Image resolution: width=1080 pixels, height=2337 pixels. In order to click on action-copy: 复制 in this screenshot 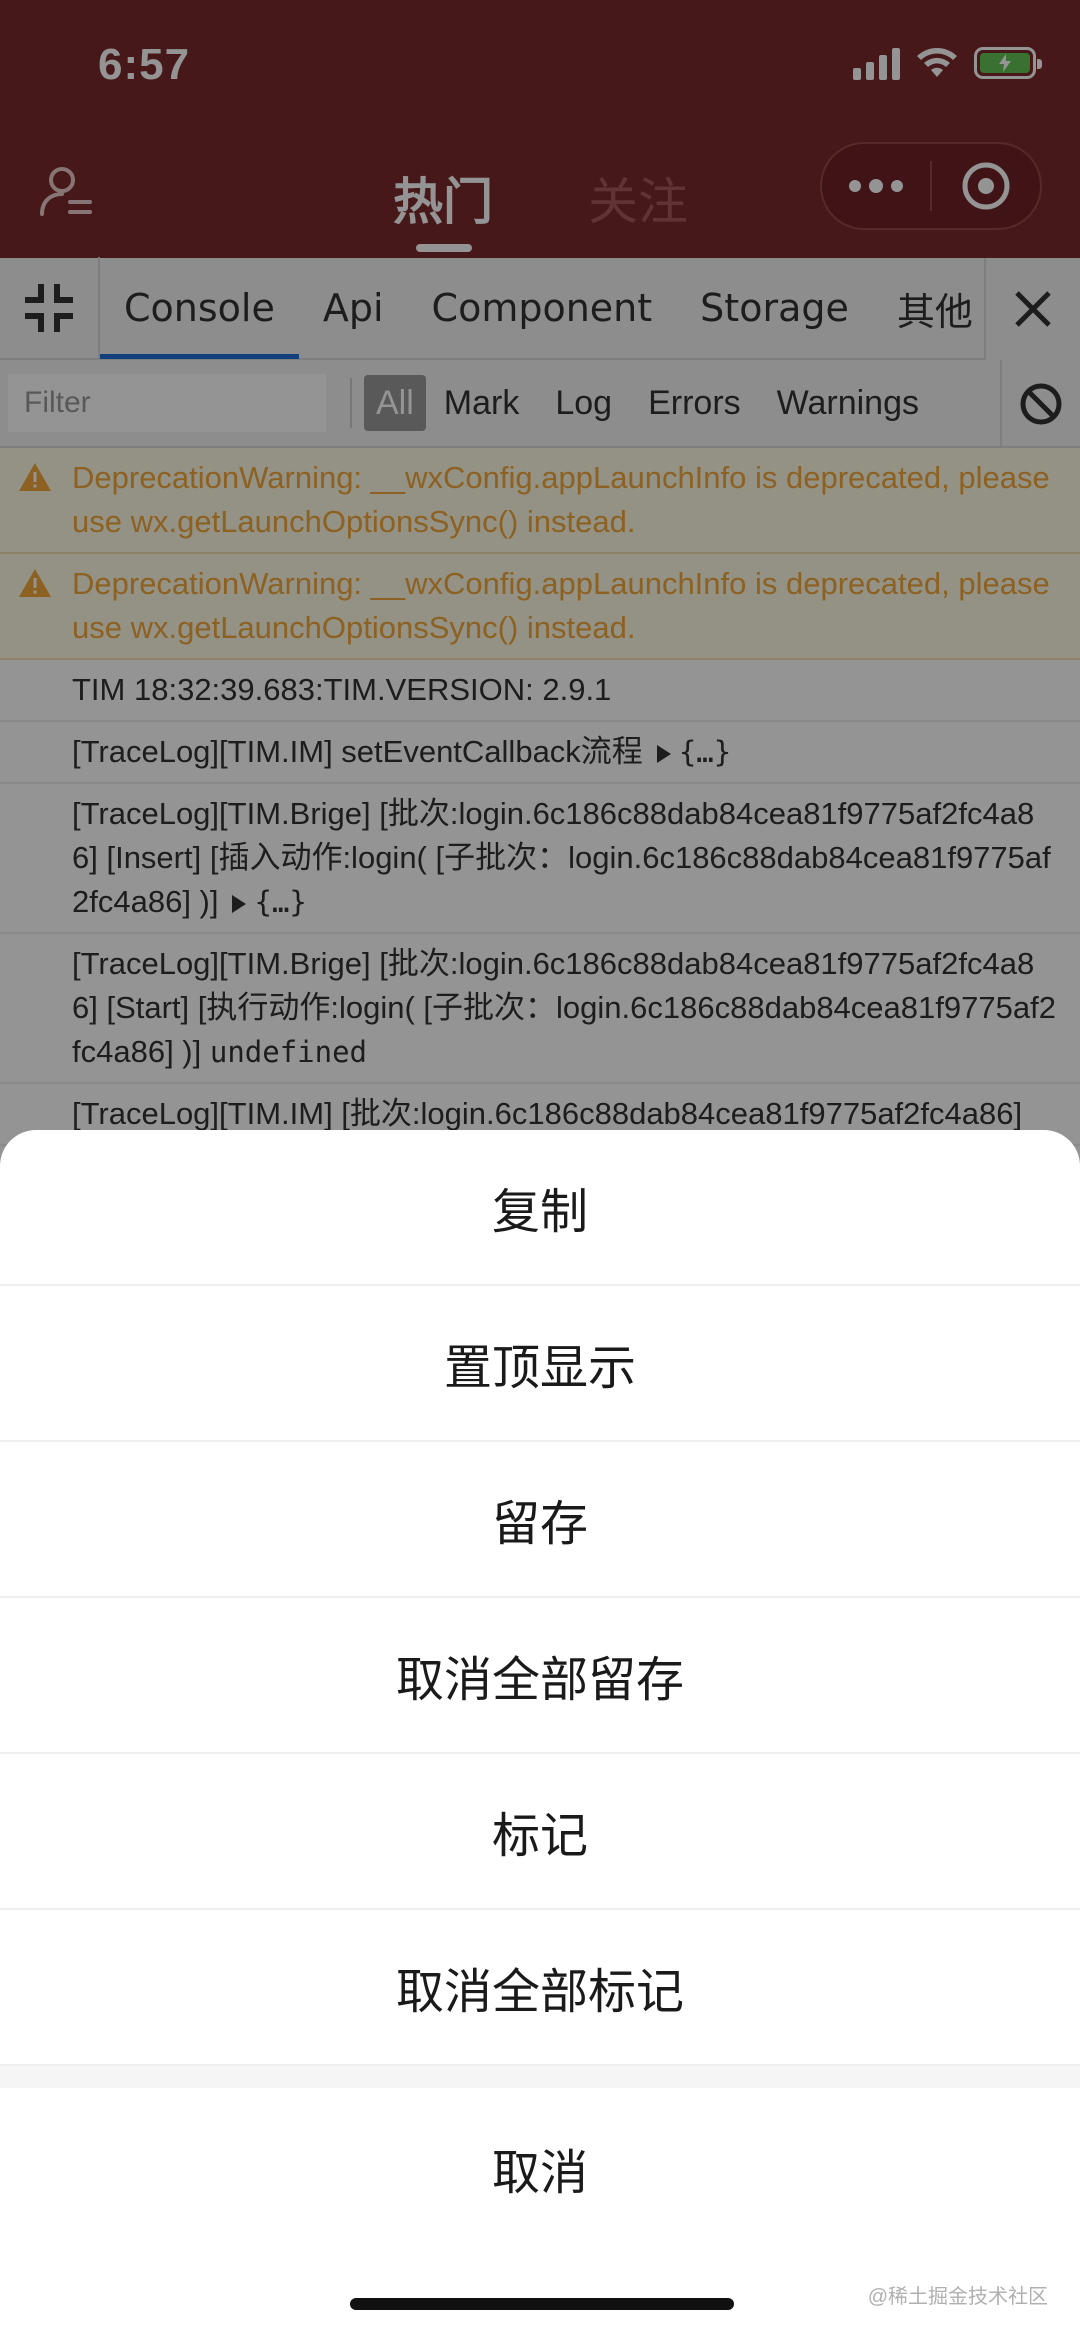, I will do `click(540, 1208)`.